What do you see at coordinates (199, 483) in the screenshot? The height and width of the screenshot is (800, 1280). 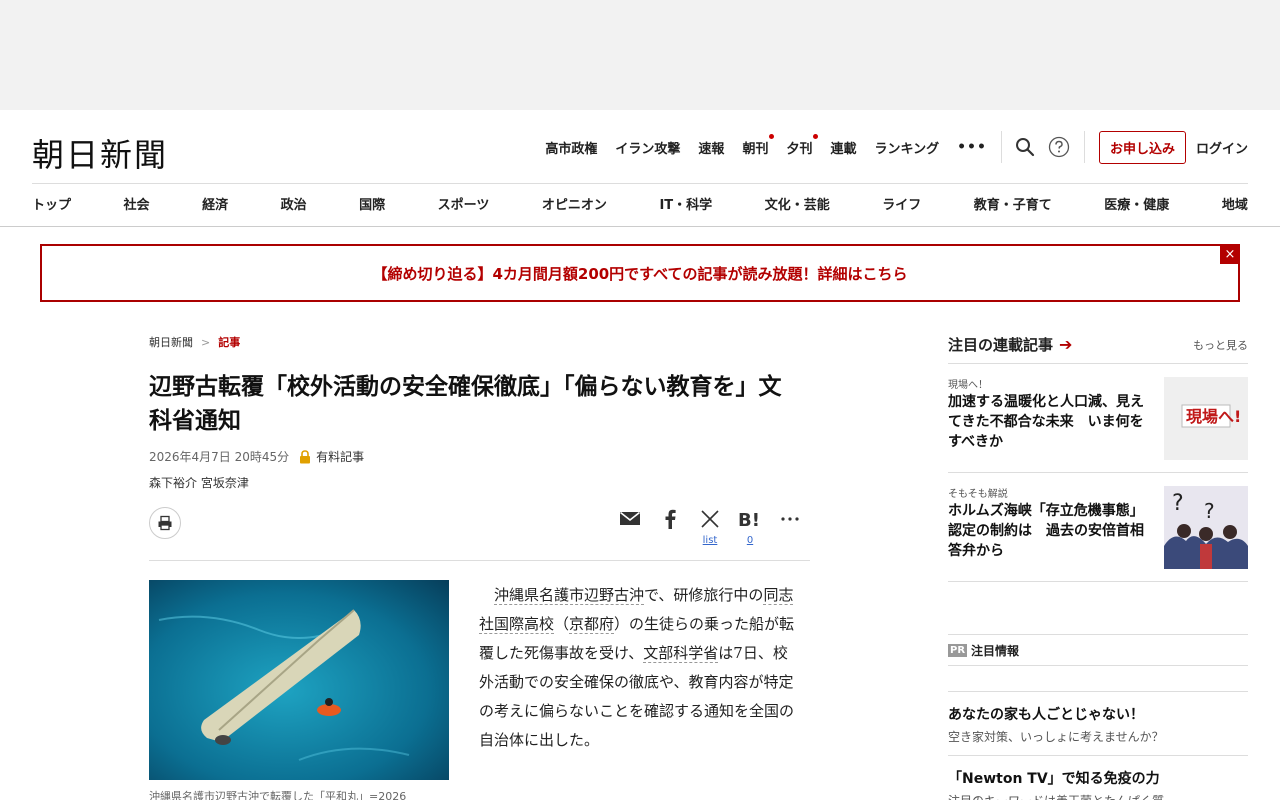 I see `article-authors: 森下裕介 宮坂奈津` at bounding box center [199, 483].